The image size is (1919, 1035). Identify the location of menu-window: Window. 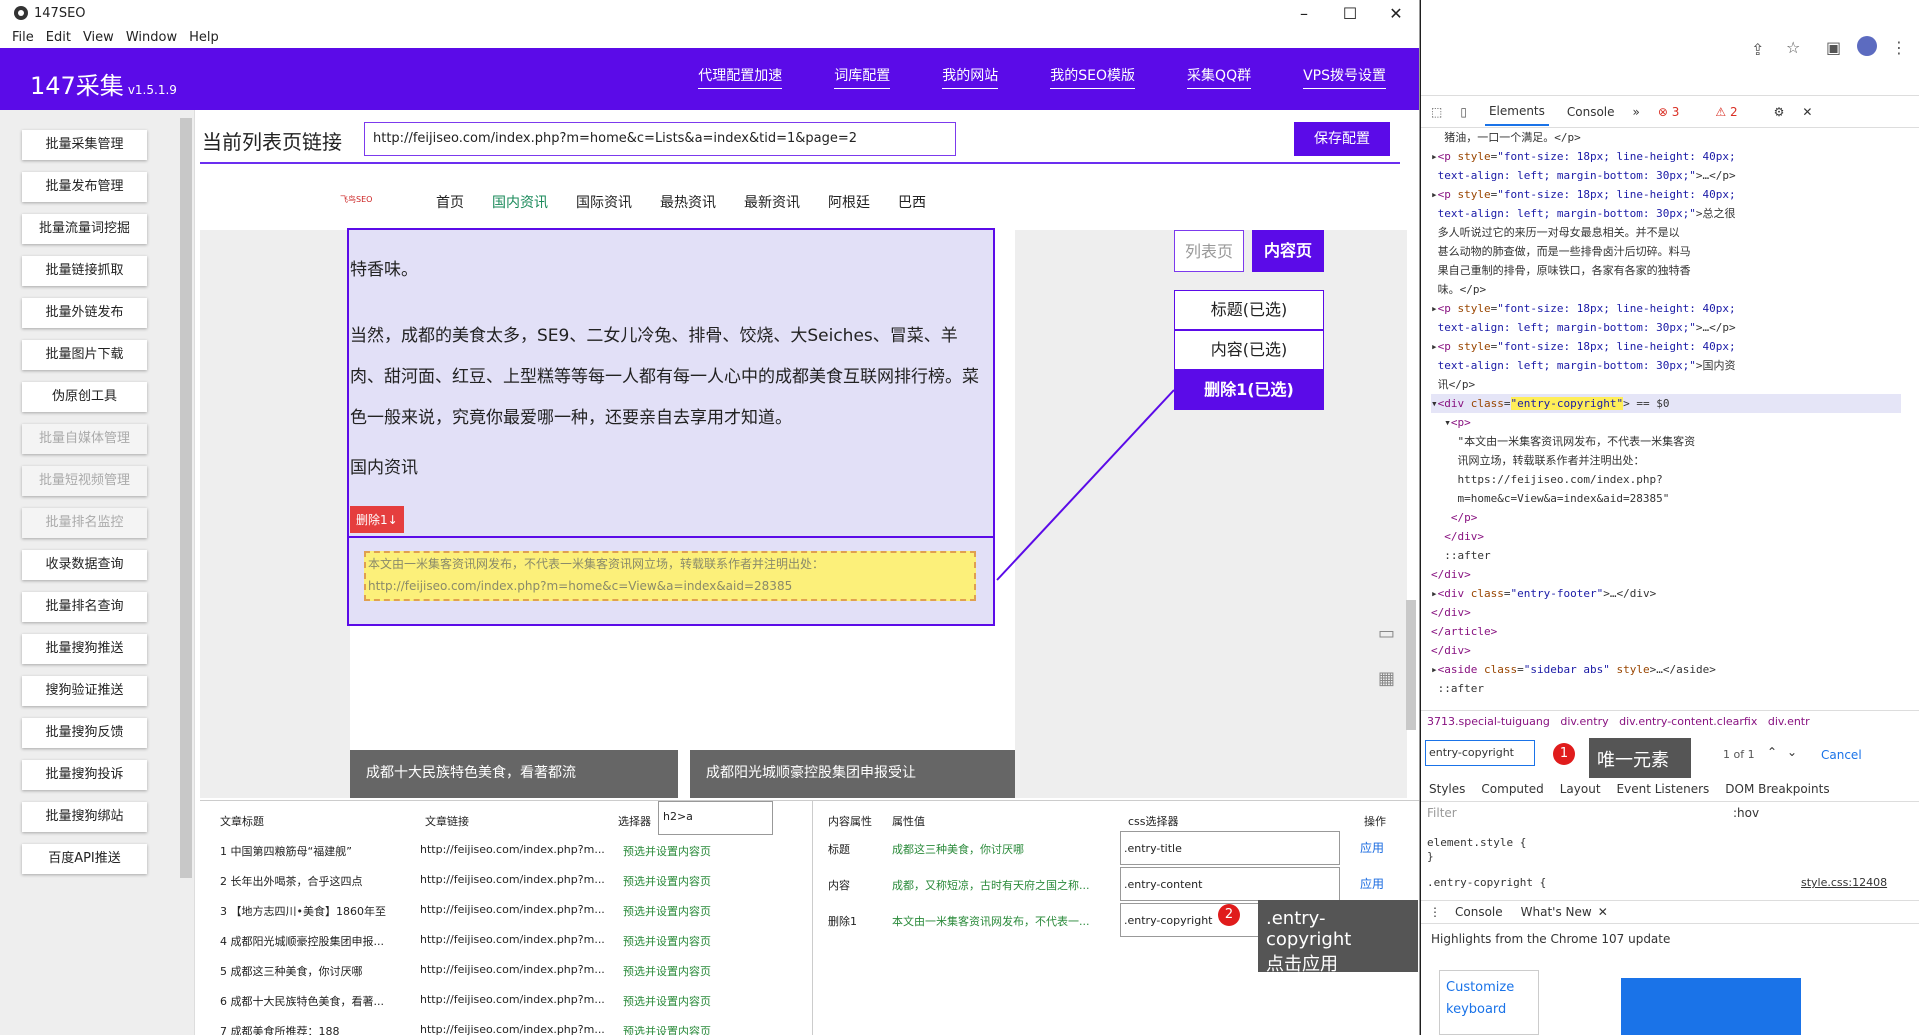
(151, 37).